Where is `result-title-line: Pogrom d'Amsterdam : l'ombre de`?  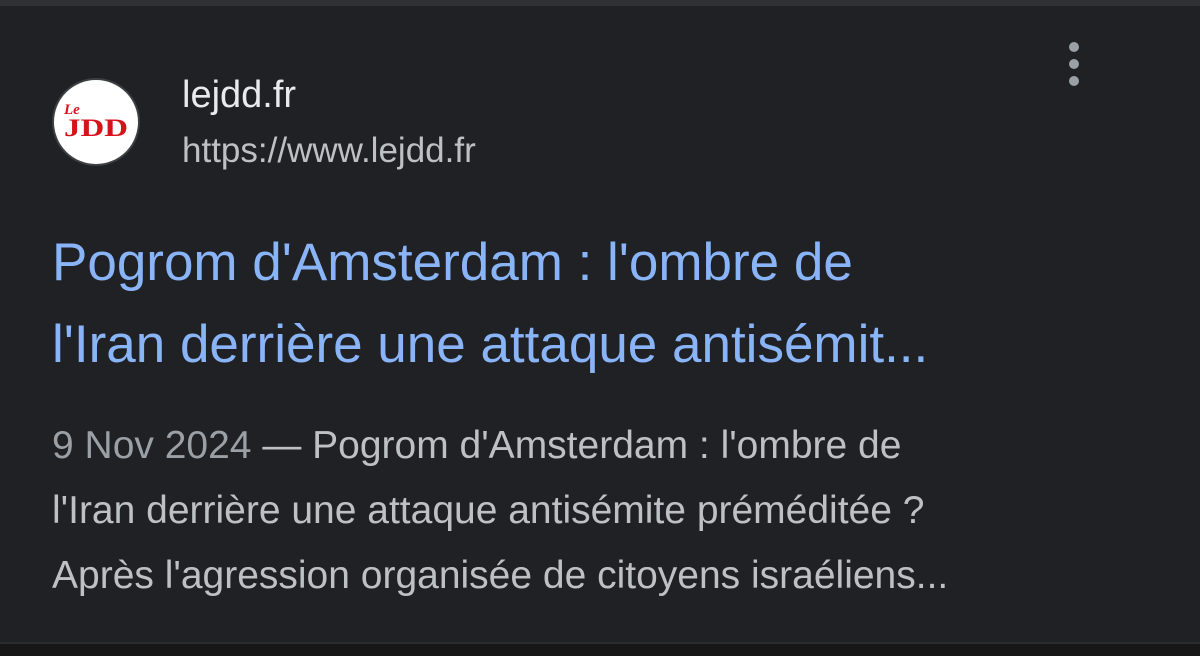
result-title-line: Pogrom d'Amsterdam : l'ombre de is located at coordinates (452, 262).